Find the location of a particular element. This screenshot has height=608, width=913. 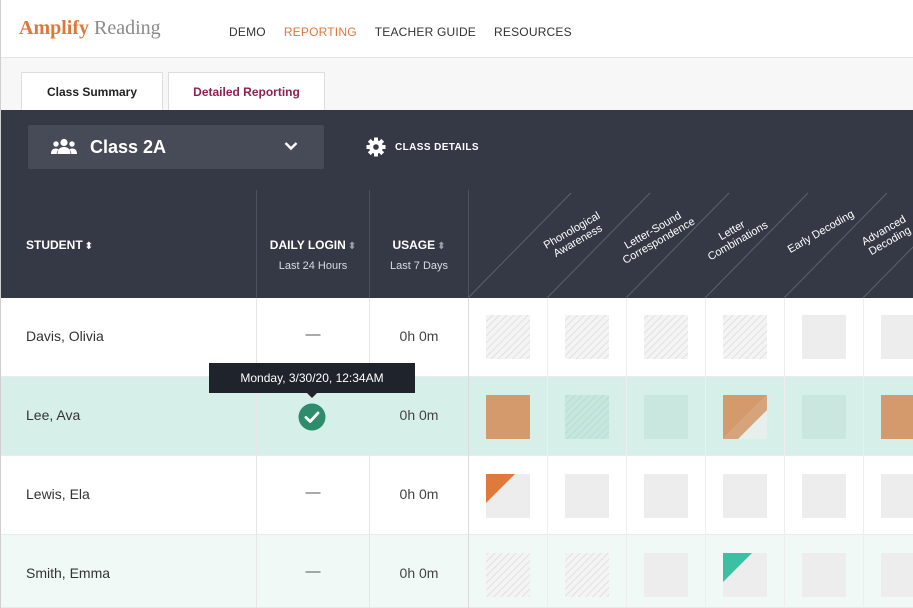

tooltip-arrow is located at coordinates (312, 395).